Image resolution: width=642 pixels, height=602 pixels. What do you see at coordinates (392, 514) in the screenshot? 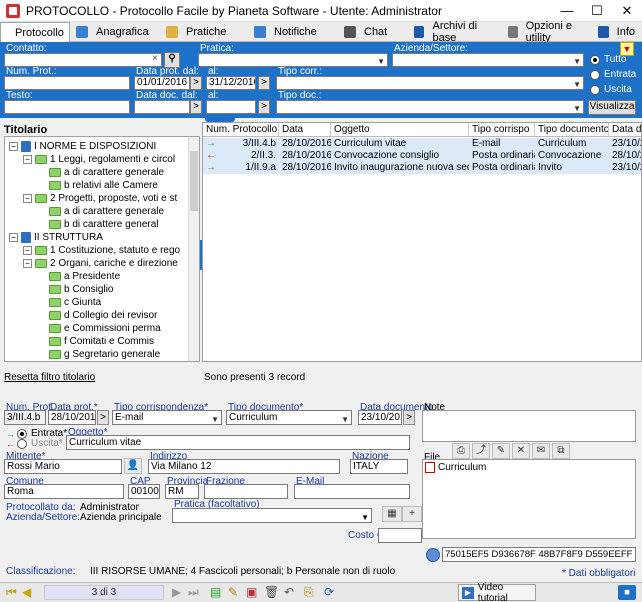
I see `pratica-open-icon: ▦` at bounding box center [392, 514].